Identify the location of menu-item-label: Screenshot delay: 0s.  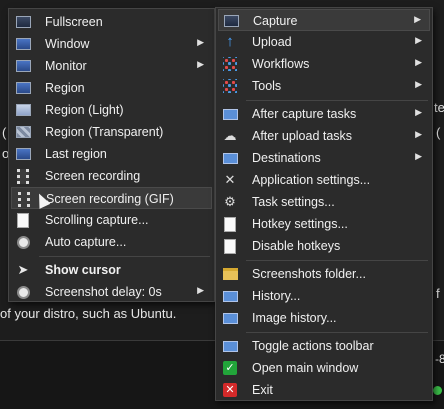
(103, 292).